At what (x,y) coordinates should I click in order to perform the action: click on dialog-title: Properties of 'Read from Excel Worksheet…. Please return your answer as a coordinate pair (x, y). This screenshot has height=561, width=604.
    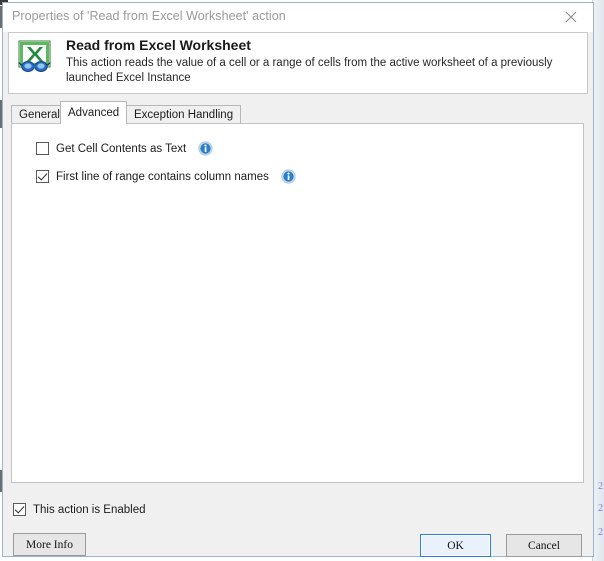
    Looking at the image, I should click on (149, 16).